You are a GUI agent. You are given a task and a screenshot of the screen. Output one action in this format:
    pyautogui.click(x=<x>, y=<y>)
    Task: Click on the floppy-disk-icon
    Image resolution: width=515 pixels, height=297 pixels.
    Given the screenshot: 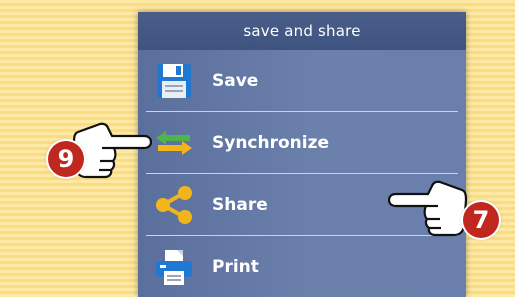 What is the action you would take?
    pyautogui.click(x=174, y=81)
    